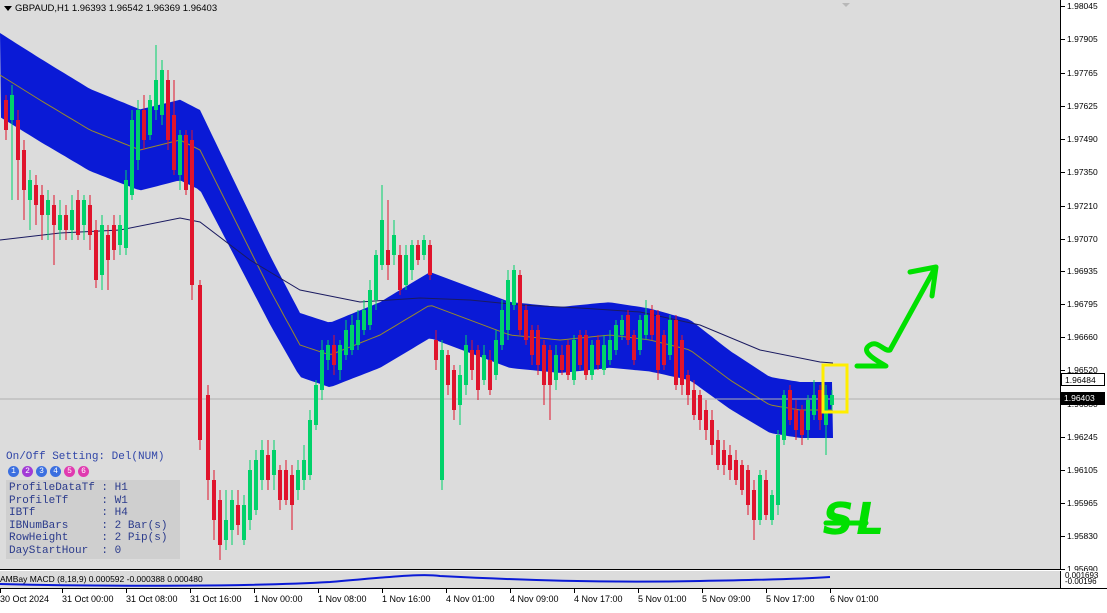 Image resolution: width=1107 pixels, height=613 pixels. I want to click on price-tick-label: 1.95965, so click(1084, 503).